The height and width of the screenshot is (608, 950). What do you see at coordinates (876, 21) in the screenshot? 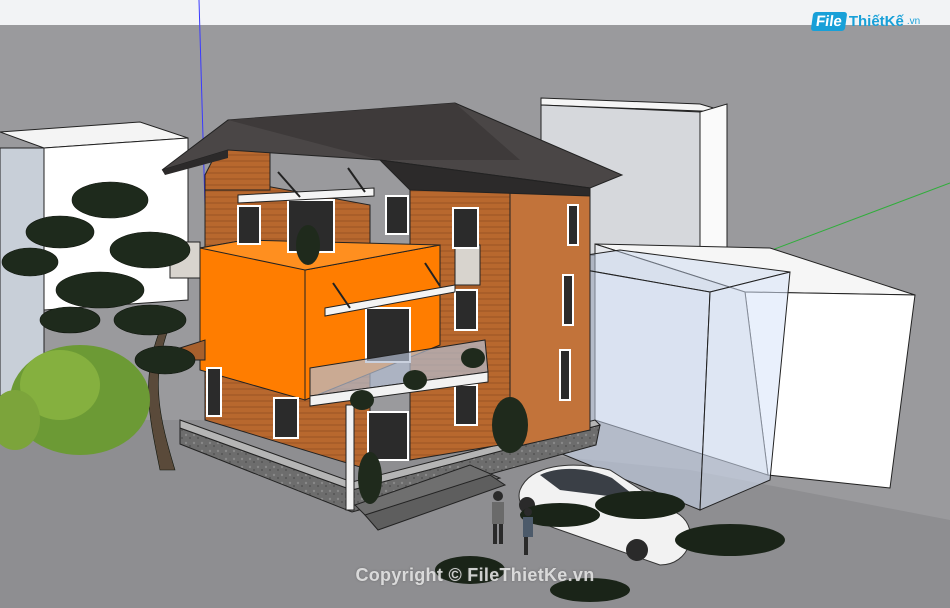
I see `logo-brand-text: ThiếtKế` at bounding box center [876, 21].